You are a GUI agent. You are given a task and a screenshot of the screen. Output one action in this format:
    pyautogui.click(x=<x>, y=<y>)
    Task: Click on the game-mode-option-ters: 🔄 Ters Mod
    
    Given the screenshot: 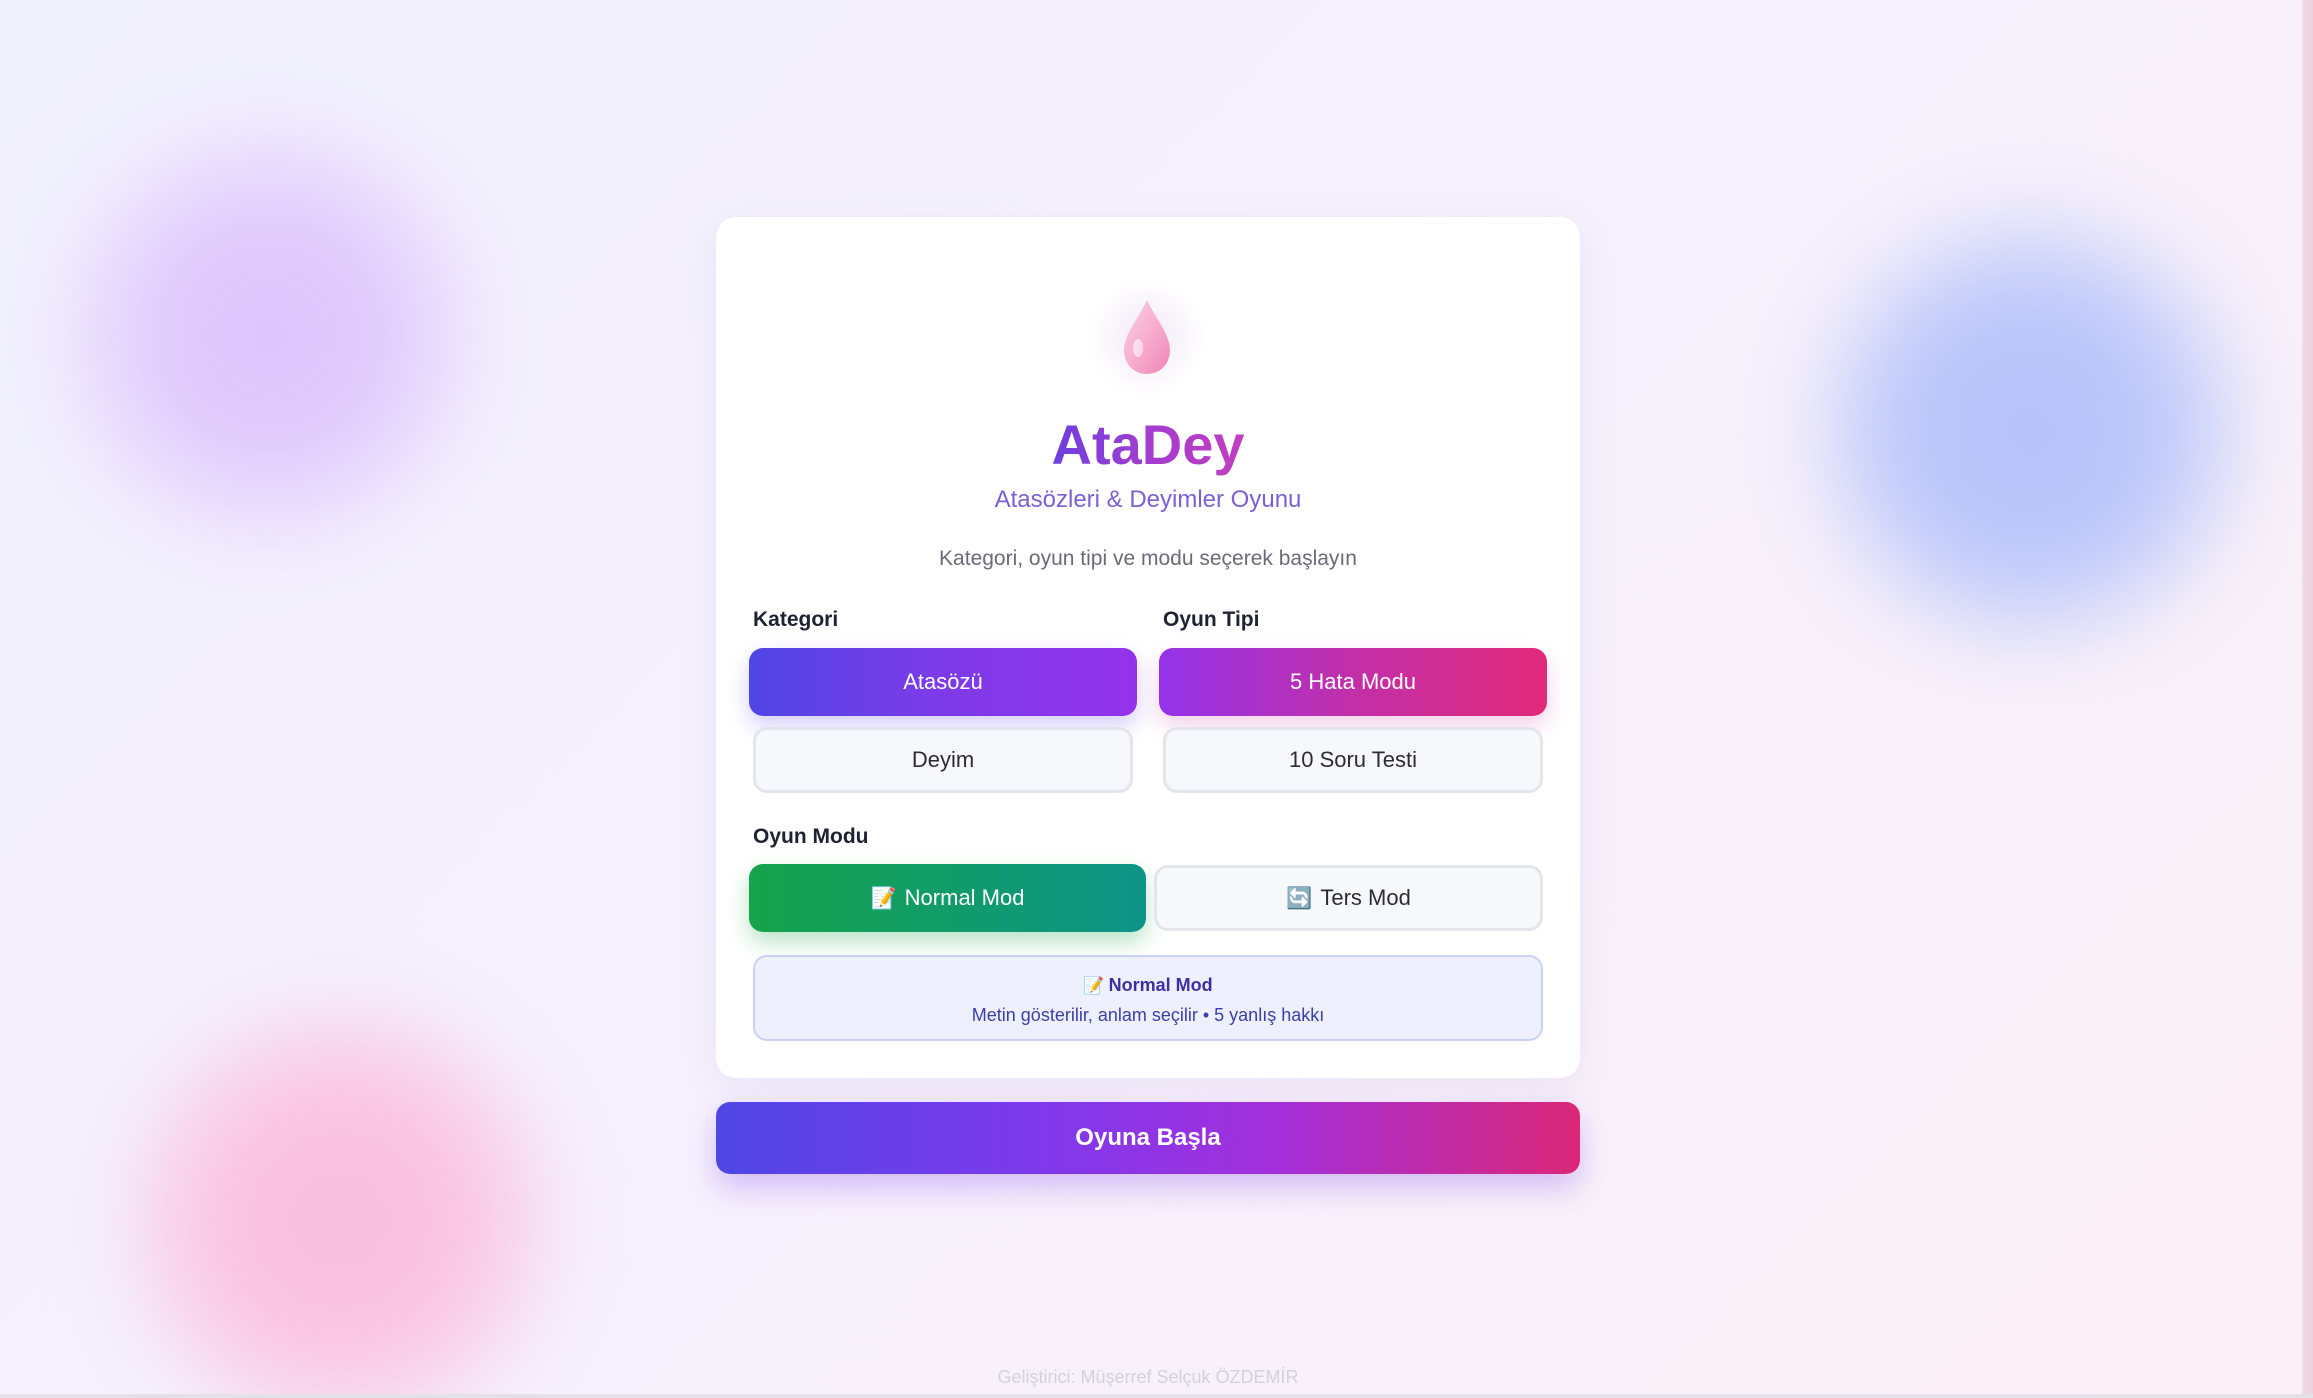 What is the action you would take?
    pyautogui.click(x=1348, y=898)
    